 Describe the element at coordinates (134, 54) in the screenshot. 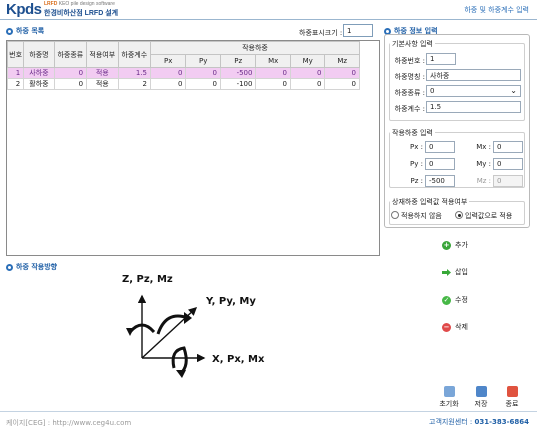

I see `col-header-factor: 하중계수` at that location.